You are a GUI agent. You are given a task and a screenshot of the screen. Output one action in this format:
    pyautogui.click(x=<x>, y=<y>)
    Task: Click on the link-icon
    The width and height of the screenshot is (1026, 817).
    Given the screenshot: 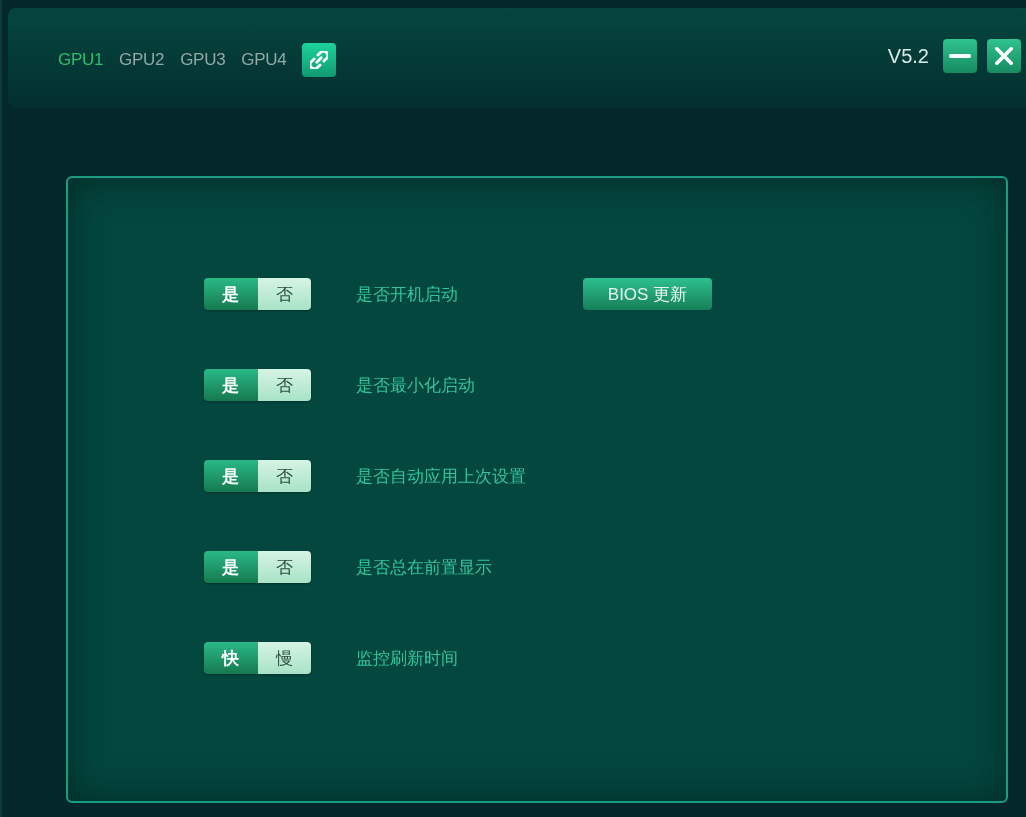 What is the action you would take?
    pyautogui.click(x=319, y=60)
    